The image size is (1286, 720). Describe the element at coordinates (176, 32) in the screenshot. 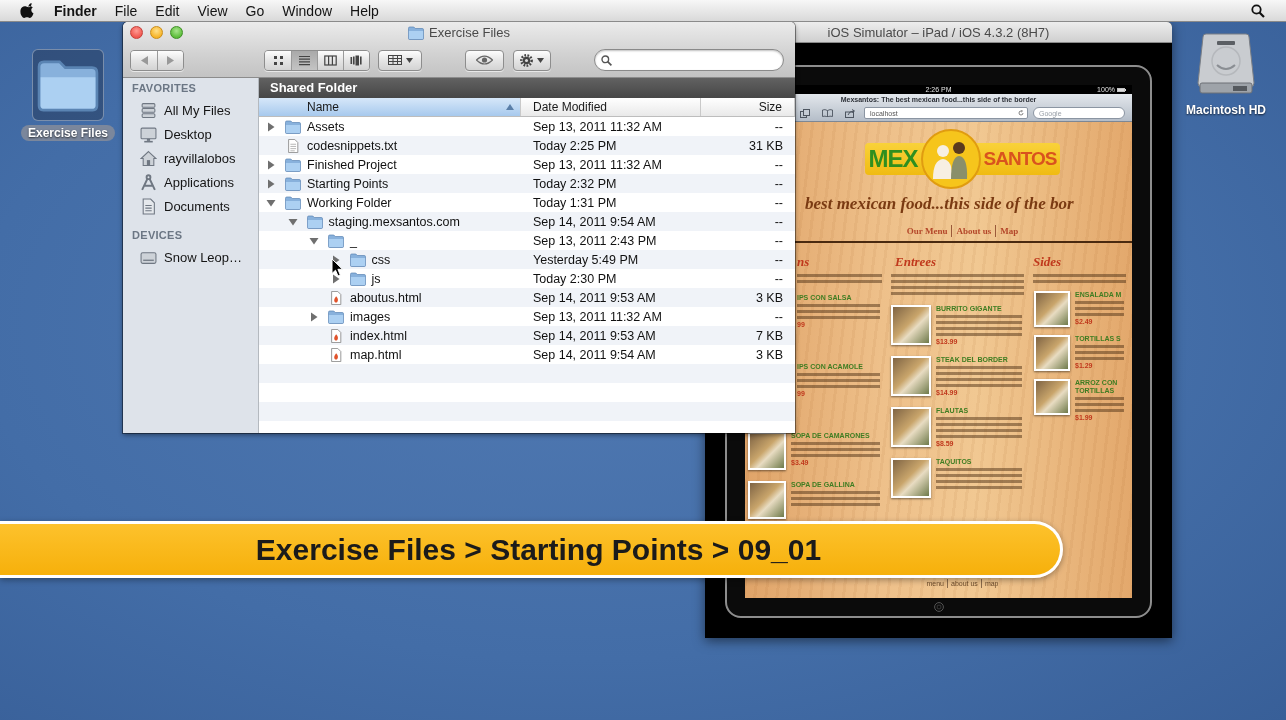

I see `zoom-button` at that location.